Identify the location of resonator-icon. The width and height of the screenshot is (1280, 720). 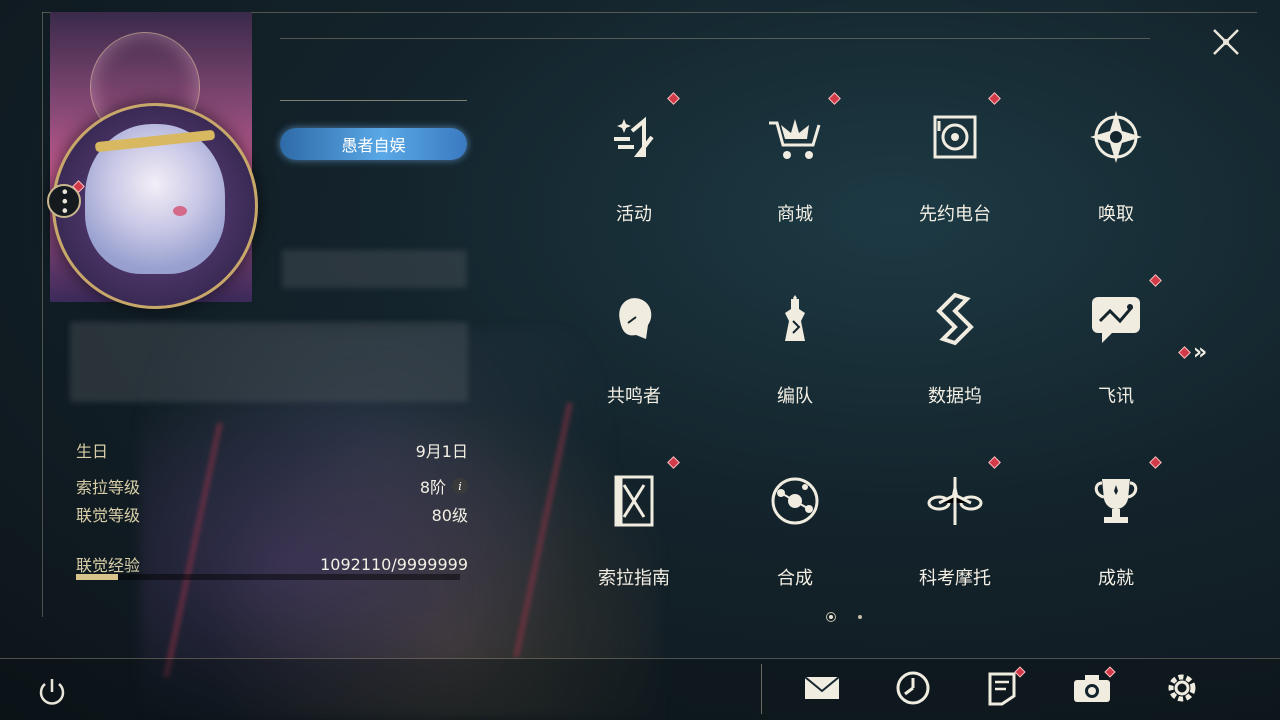
(634, 319).